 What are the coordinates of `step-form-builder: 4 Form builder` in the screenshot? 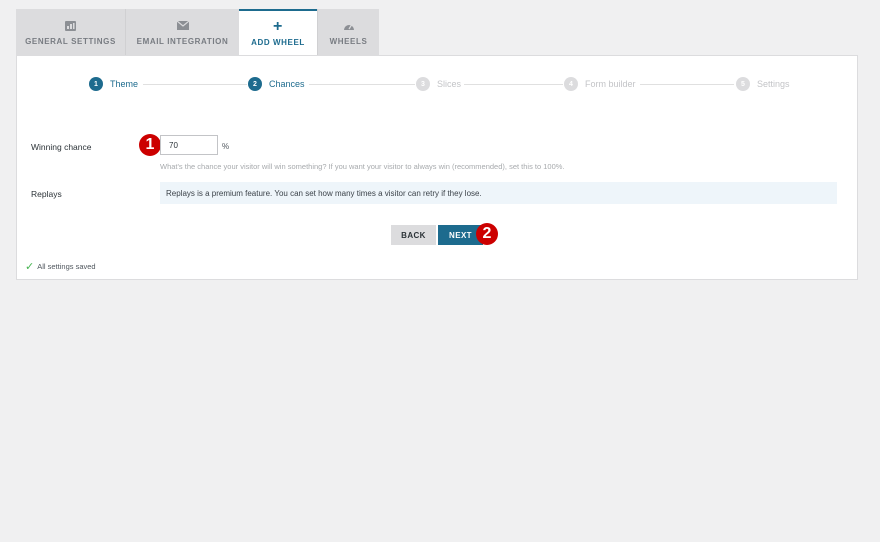 It's located at (600, 84).